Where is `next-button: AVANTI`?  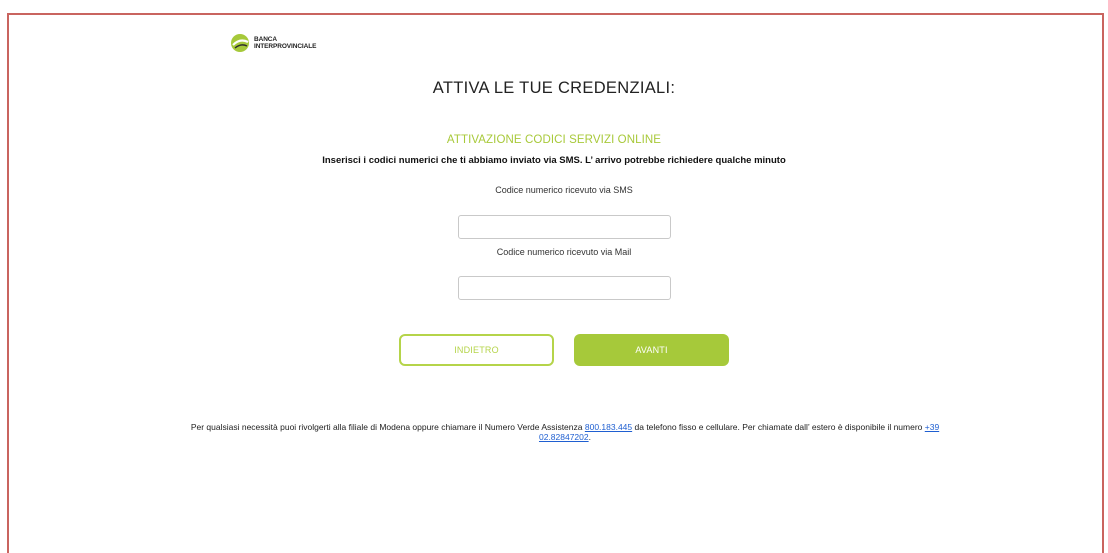 next-button: AVANTI is located at coordinates (651, 350).